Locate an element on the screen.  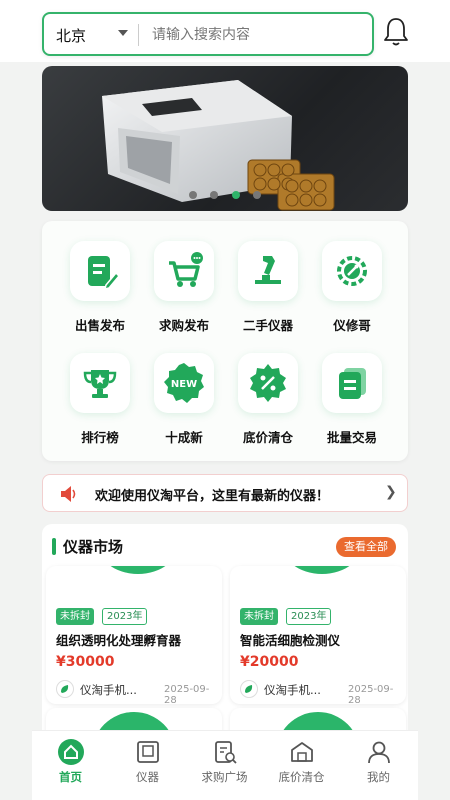
view-all-button: 查看全部 is located at coordinates (366, 547).